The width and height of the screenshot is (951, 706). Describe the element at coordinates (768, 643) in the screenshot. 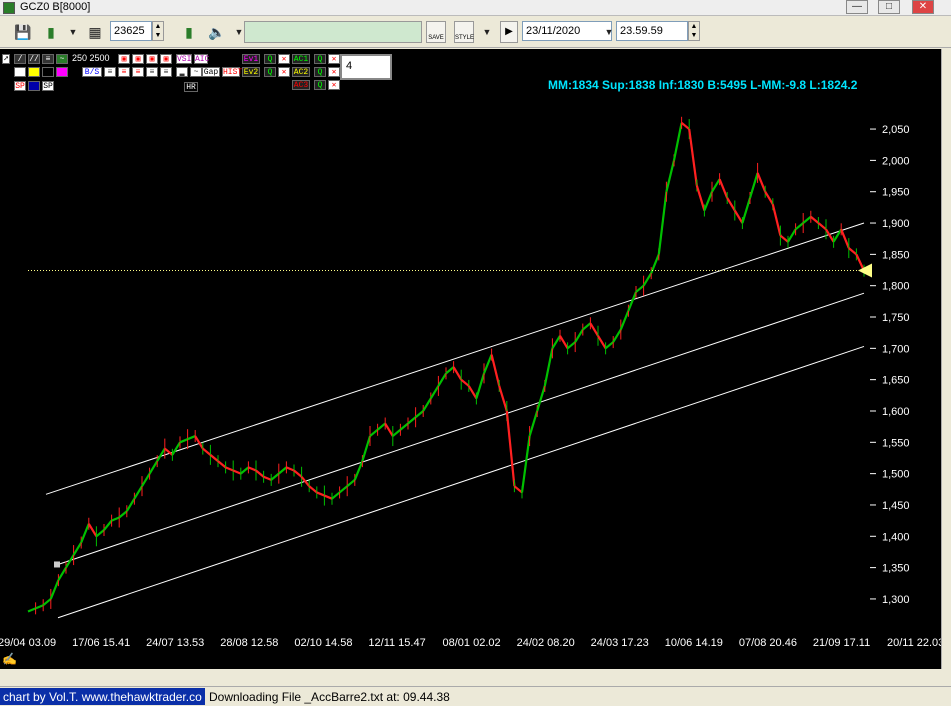

I see `x-tick-label: 07/08 20.46` at that location.